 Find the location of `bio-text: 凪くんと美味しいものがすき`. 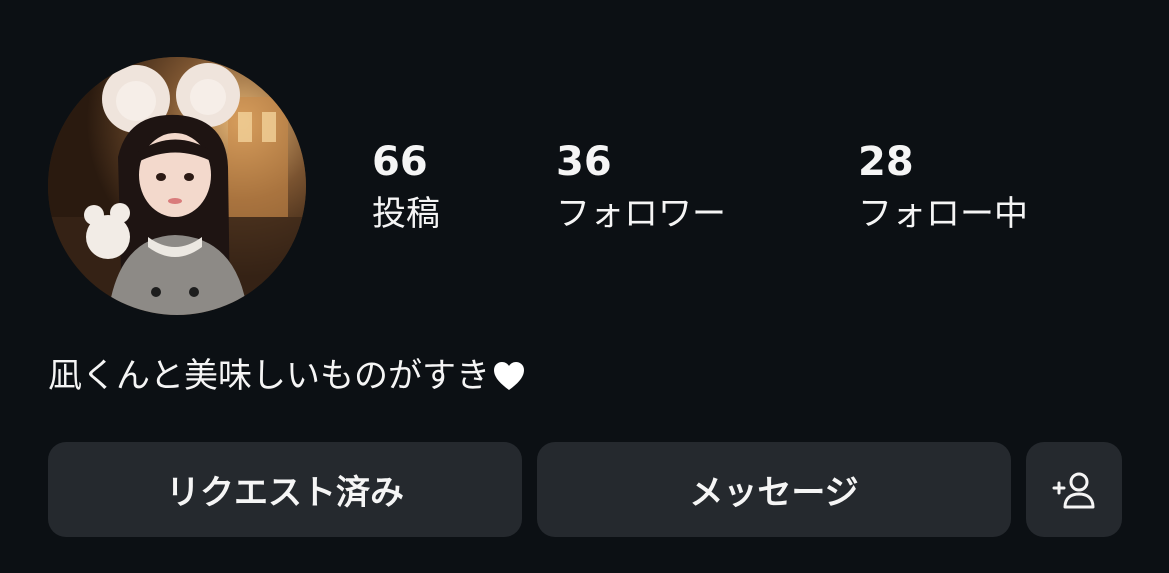

bio-text: 凪くんと美味しいものがすき is located at coordinates (269, 376).